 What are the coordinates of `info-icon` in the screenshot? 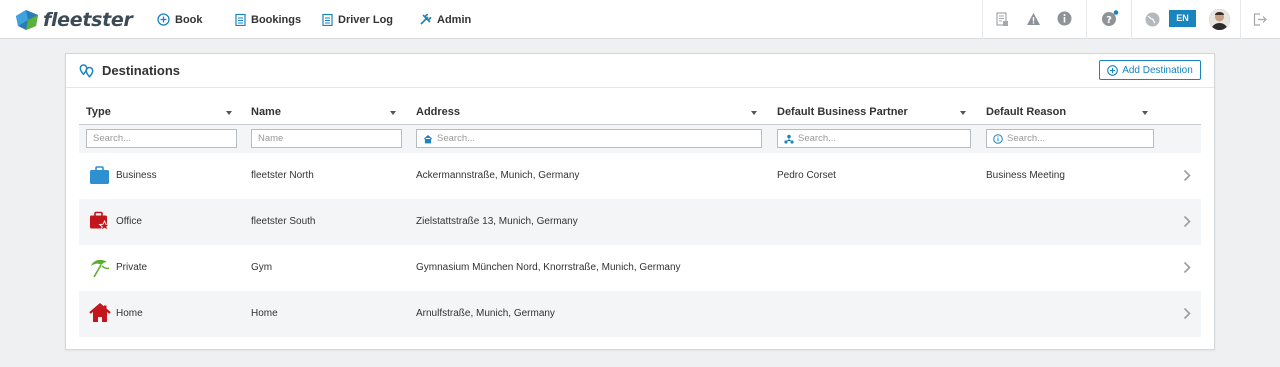 It's located at (1064, 18).